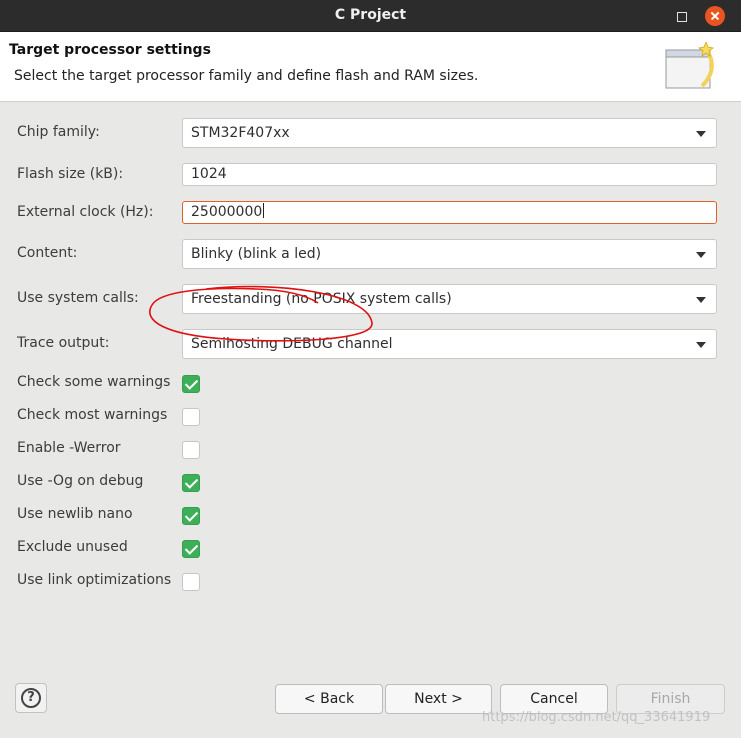 The image size is (741, 738). I want to click on trace-output-value: Semihosting DEBUG channel, so click(292, 344).